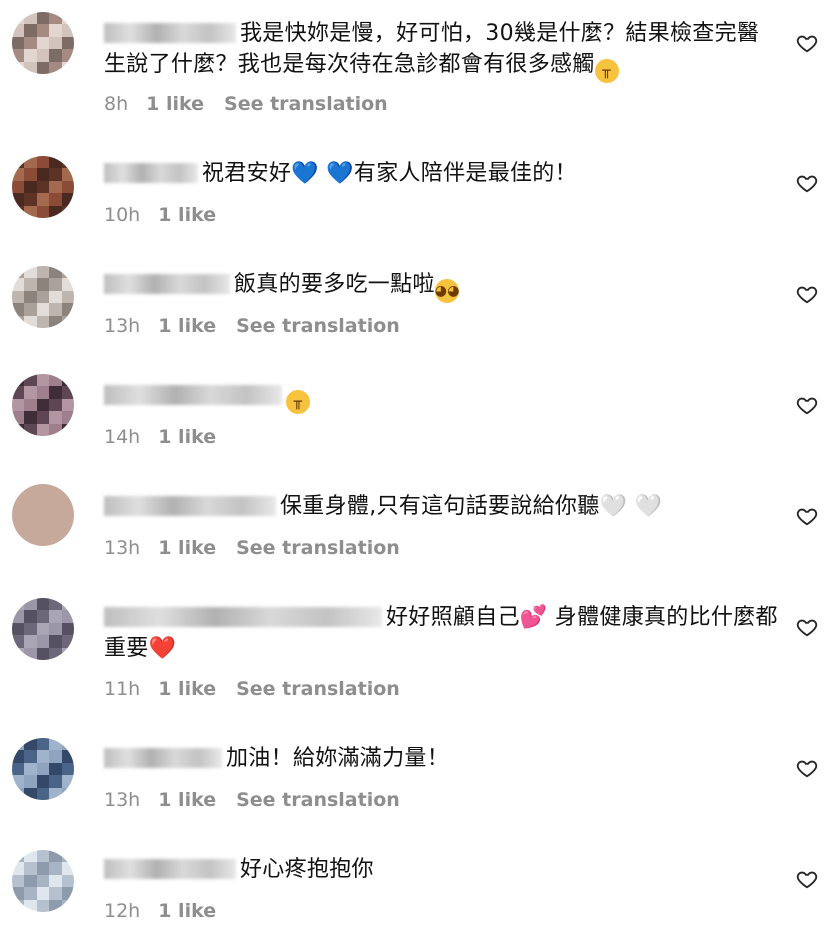 The height and width of the screenshot is (944, 838). What do you see at coordinates (442, 506) in the screenshot?
I see `comment-text: 保重身體,只有這句話要說給你聽🤍 🤍` at bounding box center [442, 506].